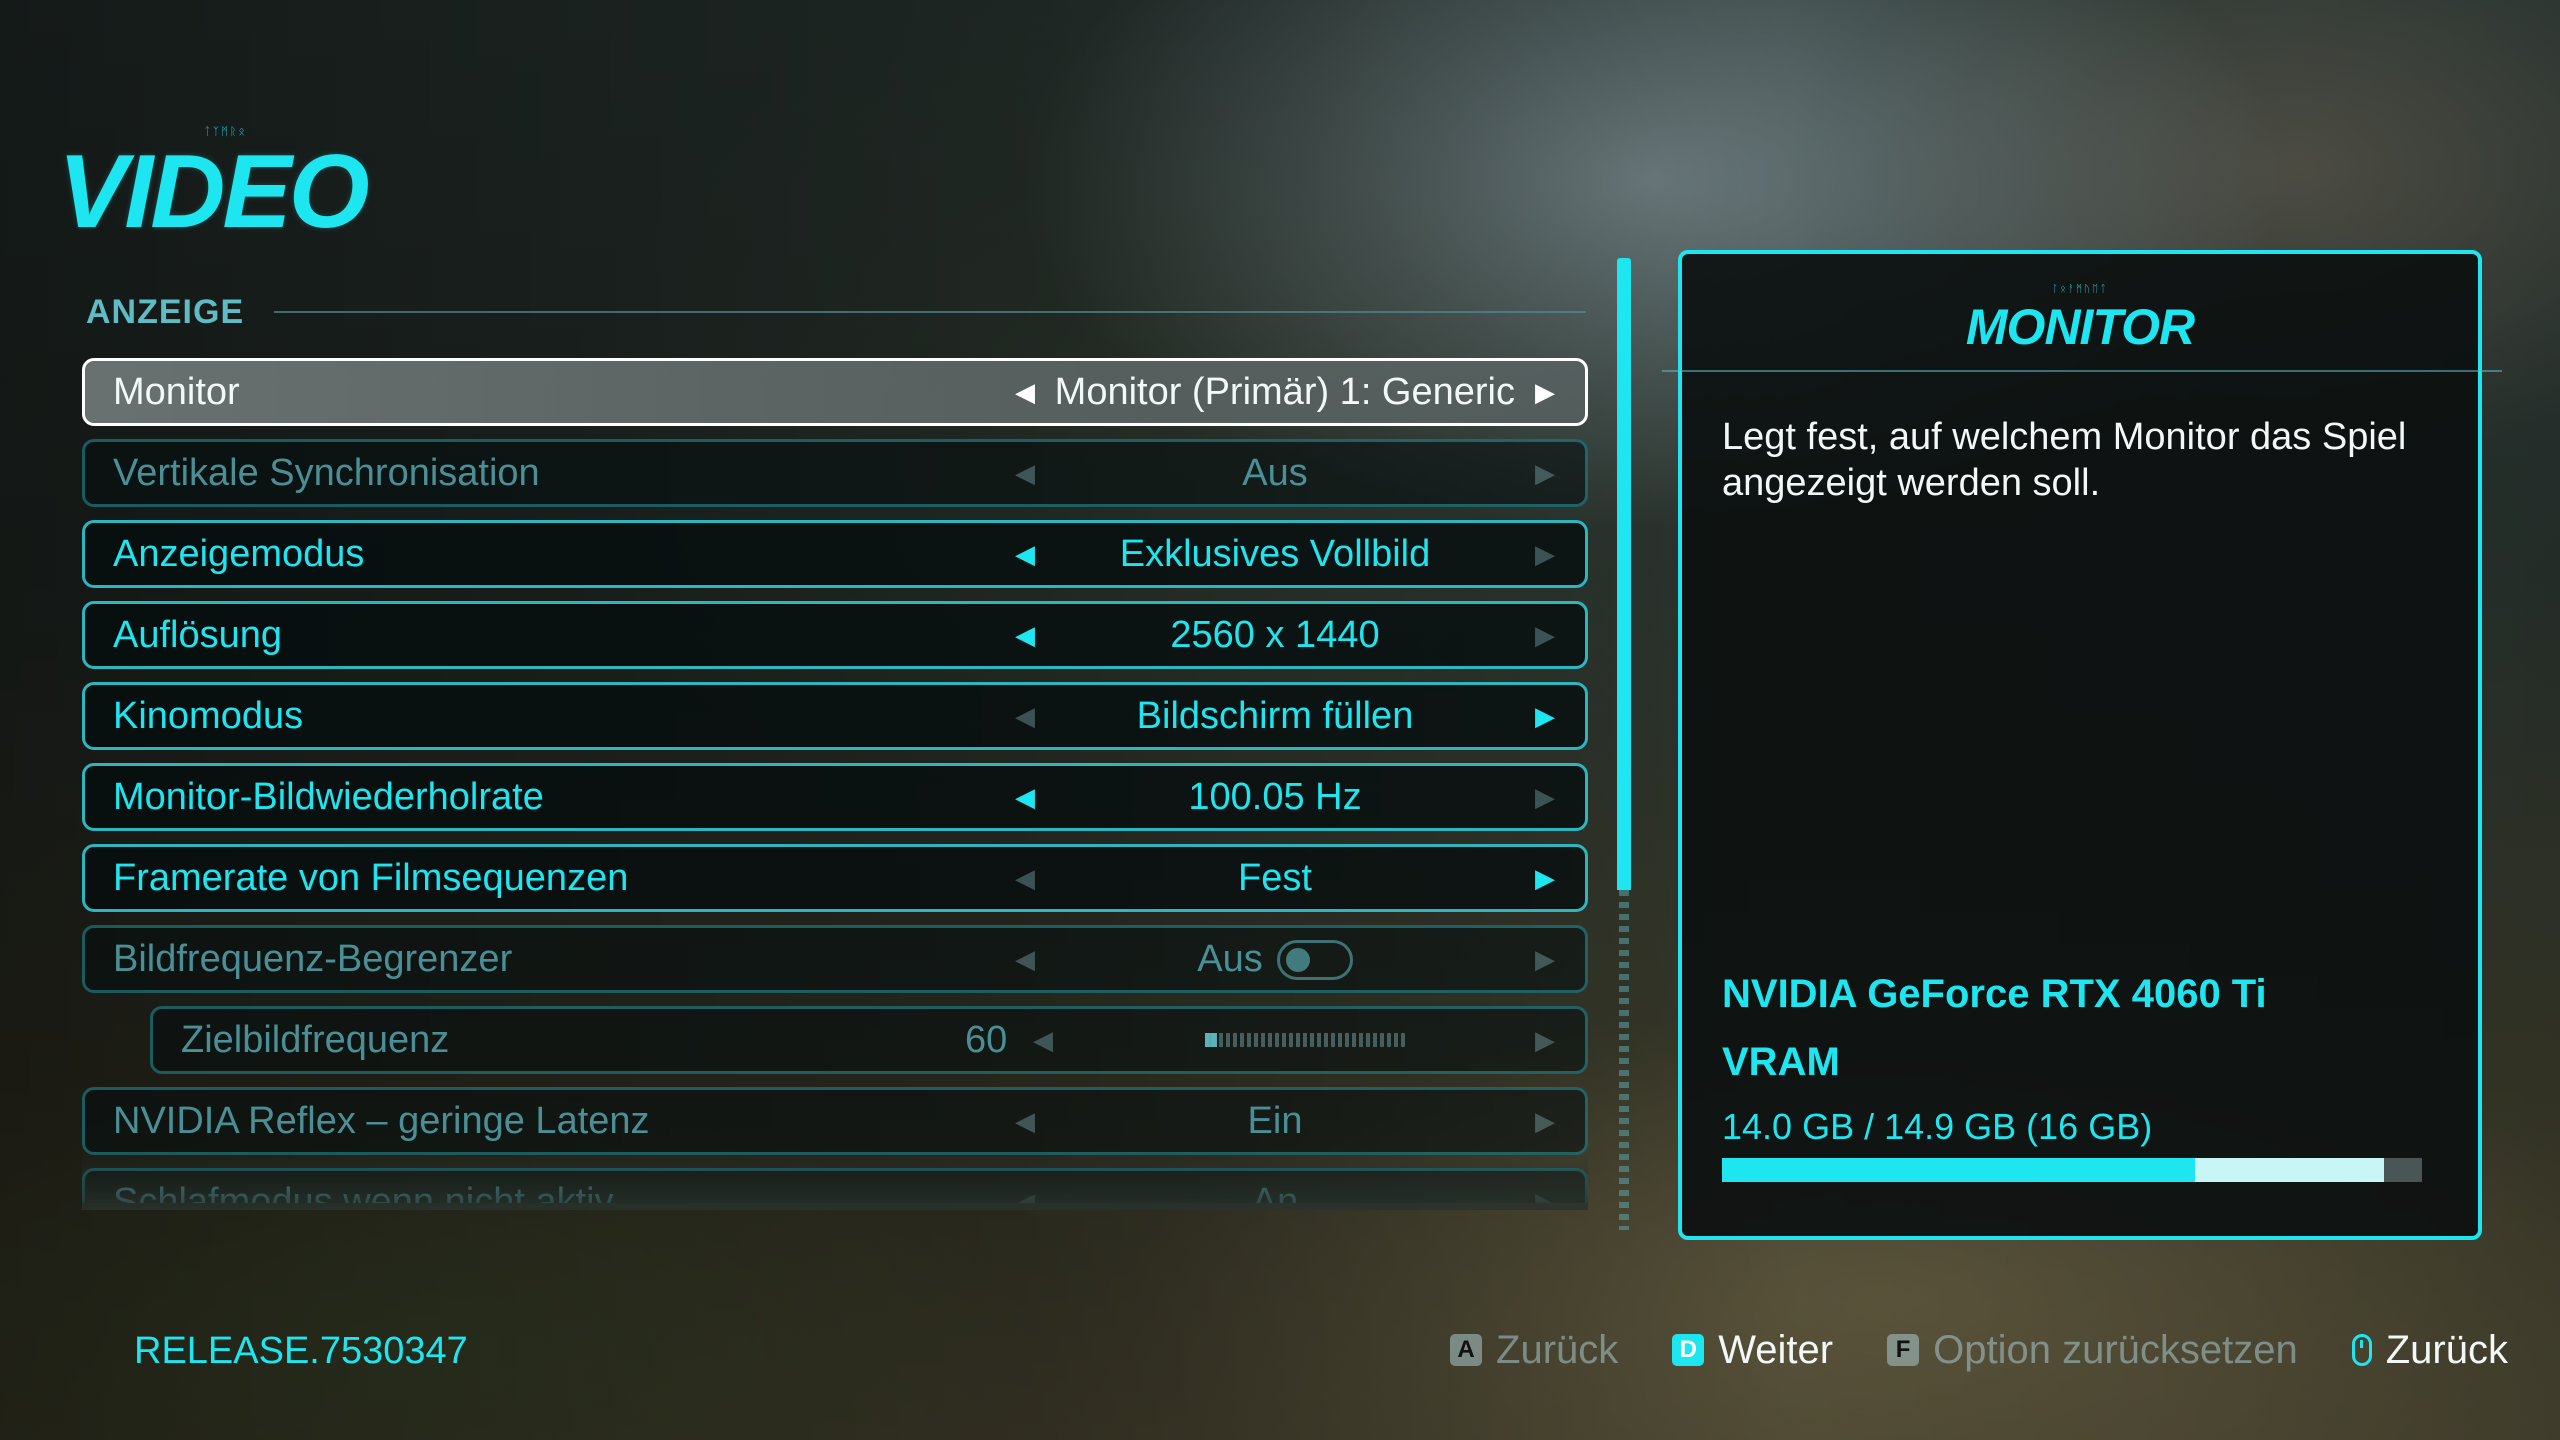  I want to click on vram-bar, so click(2072, 1170).